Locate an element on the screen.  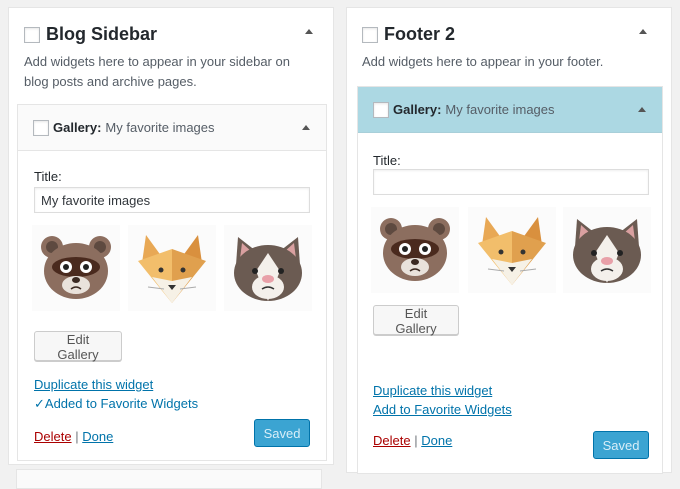
added-to-favorites-status: ✓Added to Favorite Widgets is located at coordinates (116, 403).